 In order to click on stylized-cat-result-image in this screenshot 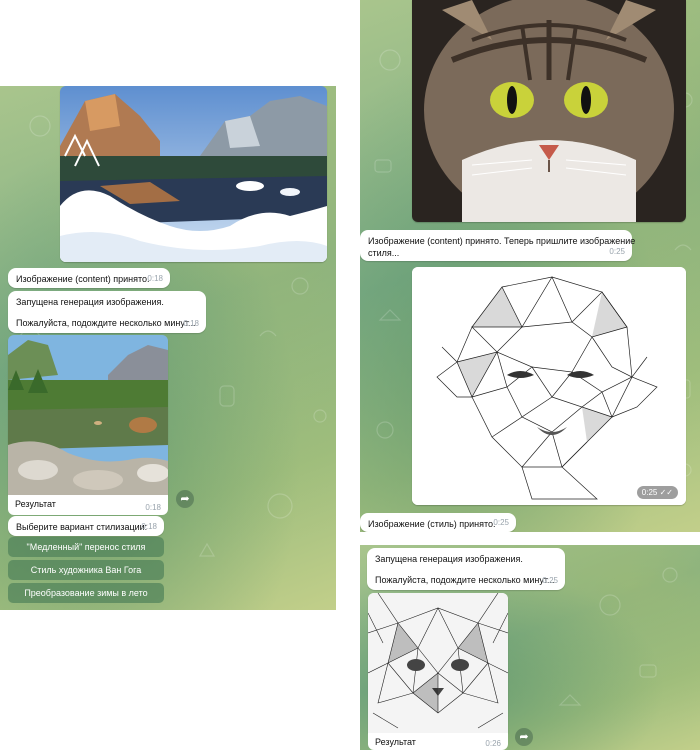, I will do `click(438, 663)`.